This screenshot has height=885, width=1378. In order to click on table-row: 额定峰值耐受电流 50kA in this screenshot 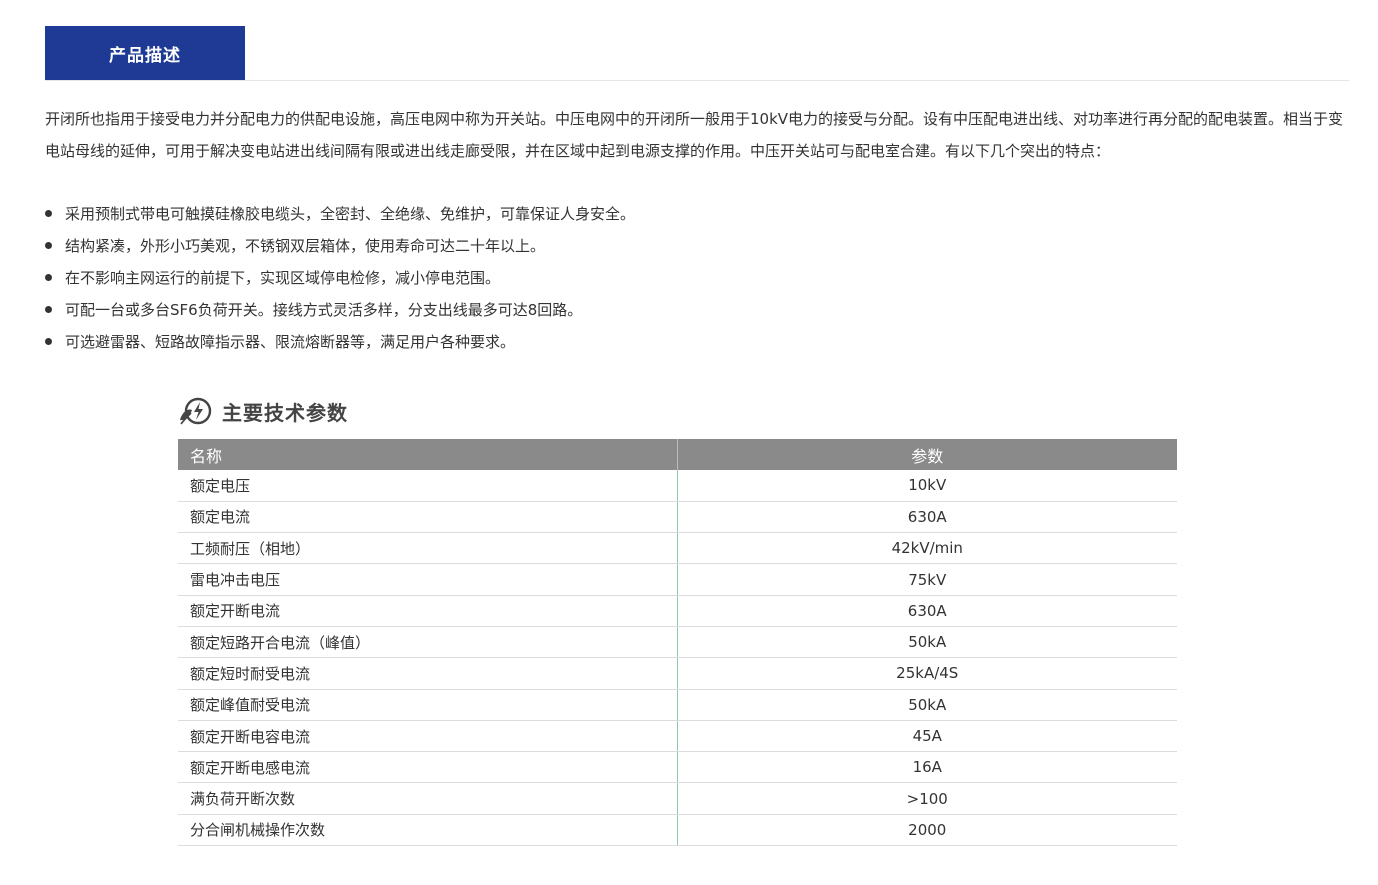, I will do `click(677, 705)`.